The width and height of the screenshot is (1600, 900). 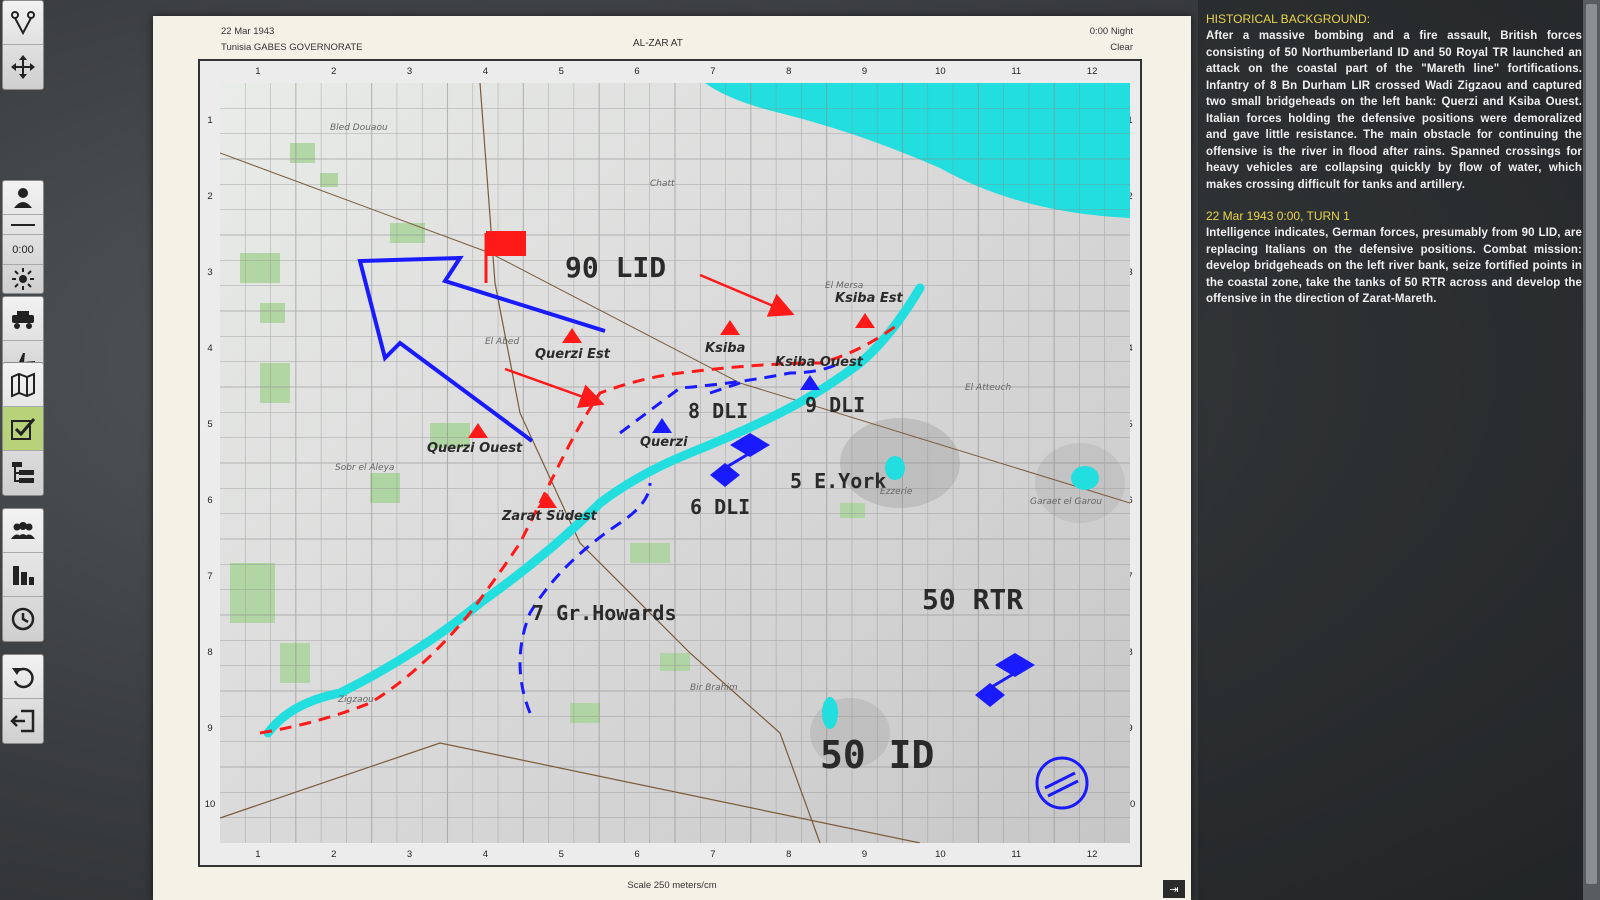 What do you see at coordinates (1016, 854) in the screenshot?
I see `column-label-bottom: 11` at bounding box center [1016, 854].